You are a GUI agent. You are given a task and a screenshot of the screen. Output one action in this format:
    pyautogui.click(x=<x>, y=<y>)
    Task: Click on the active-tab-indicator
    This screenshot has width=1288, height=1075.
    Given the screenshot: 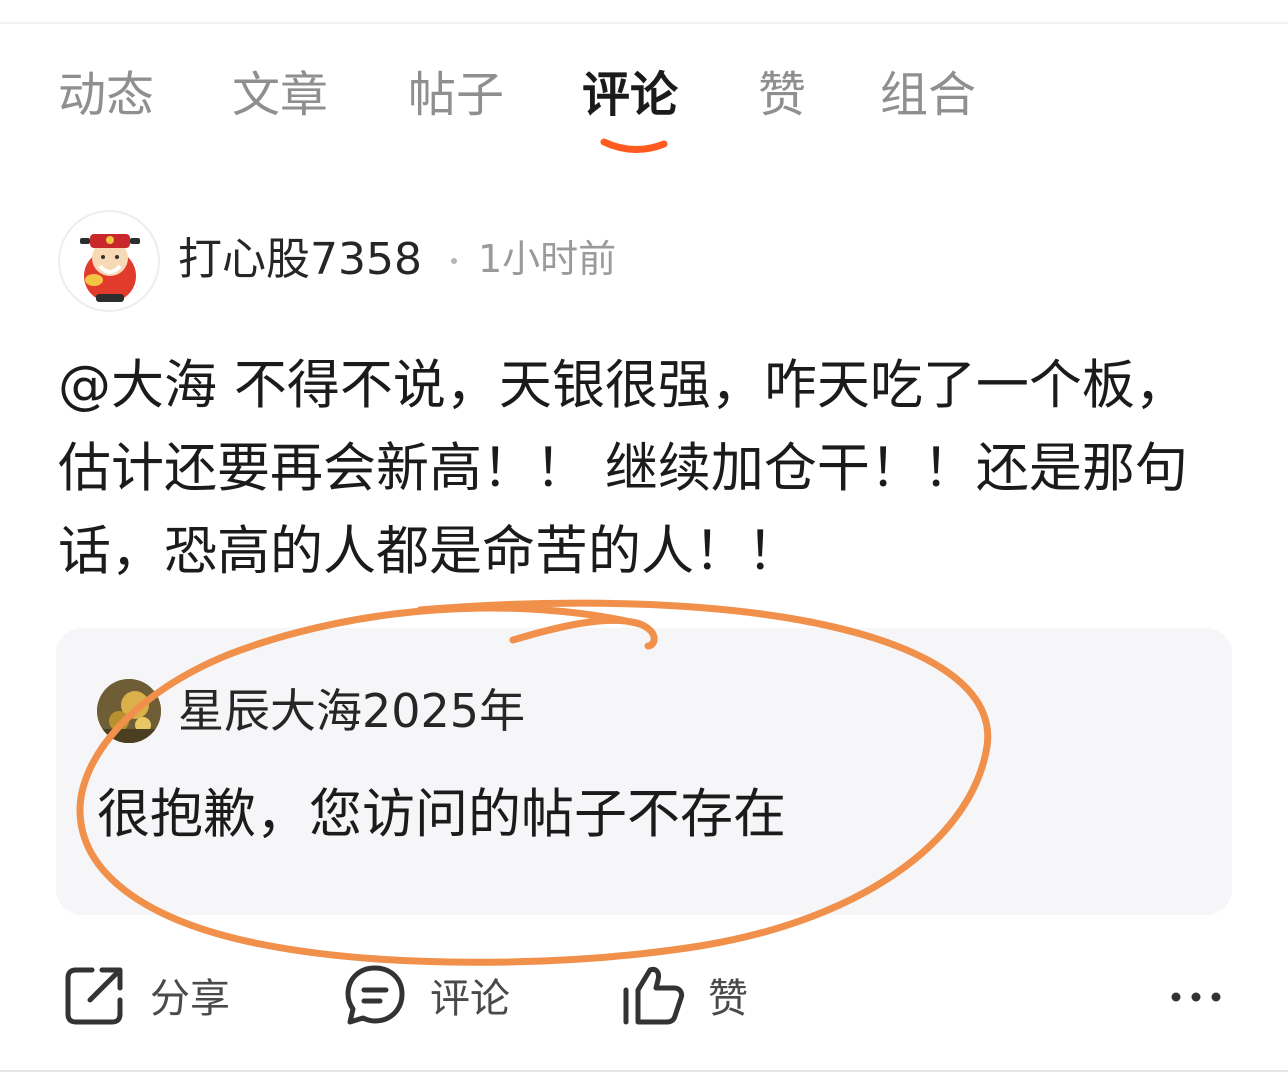 What is the action you would take?
    pyautogui.click(x=634, y=145)
    